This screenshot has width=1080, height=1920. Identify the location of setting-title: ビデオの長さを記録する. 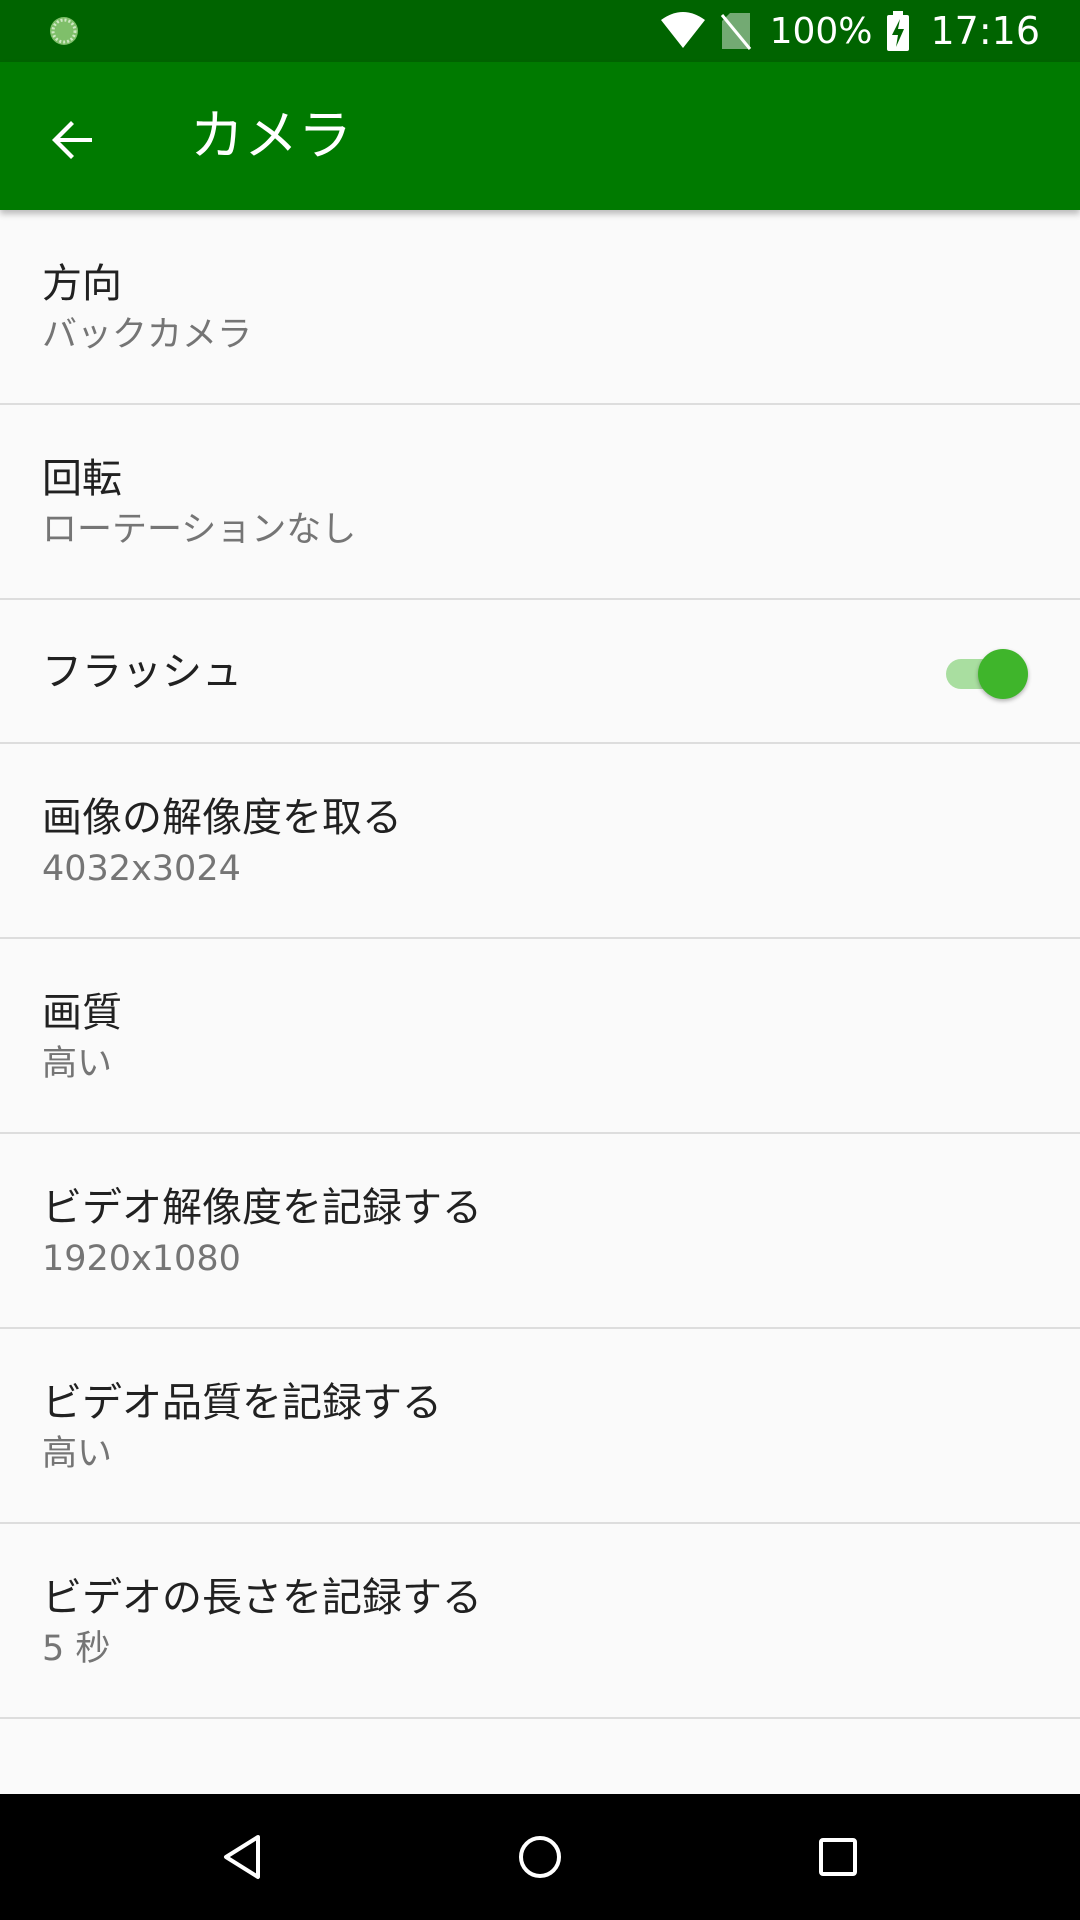
(262, 1598).